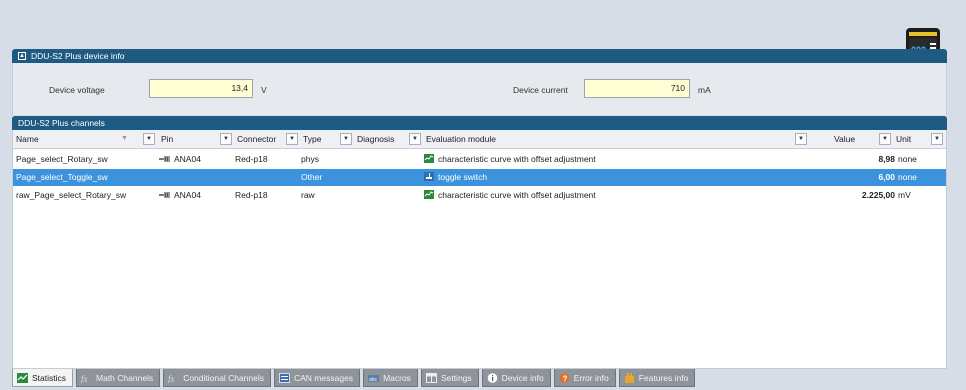 The height and width of the screenshot is (390, 966). What do you see at coordinates (479, 123) in the screenshot?
I see `channels-panel-header: DDU-S2 Plus channels` at bounding box center [479, 123].